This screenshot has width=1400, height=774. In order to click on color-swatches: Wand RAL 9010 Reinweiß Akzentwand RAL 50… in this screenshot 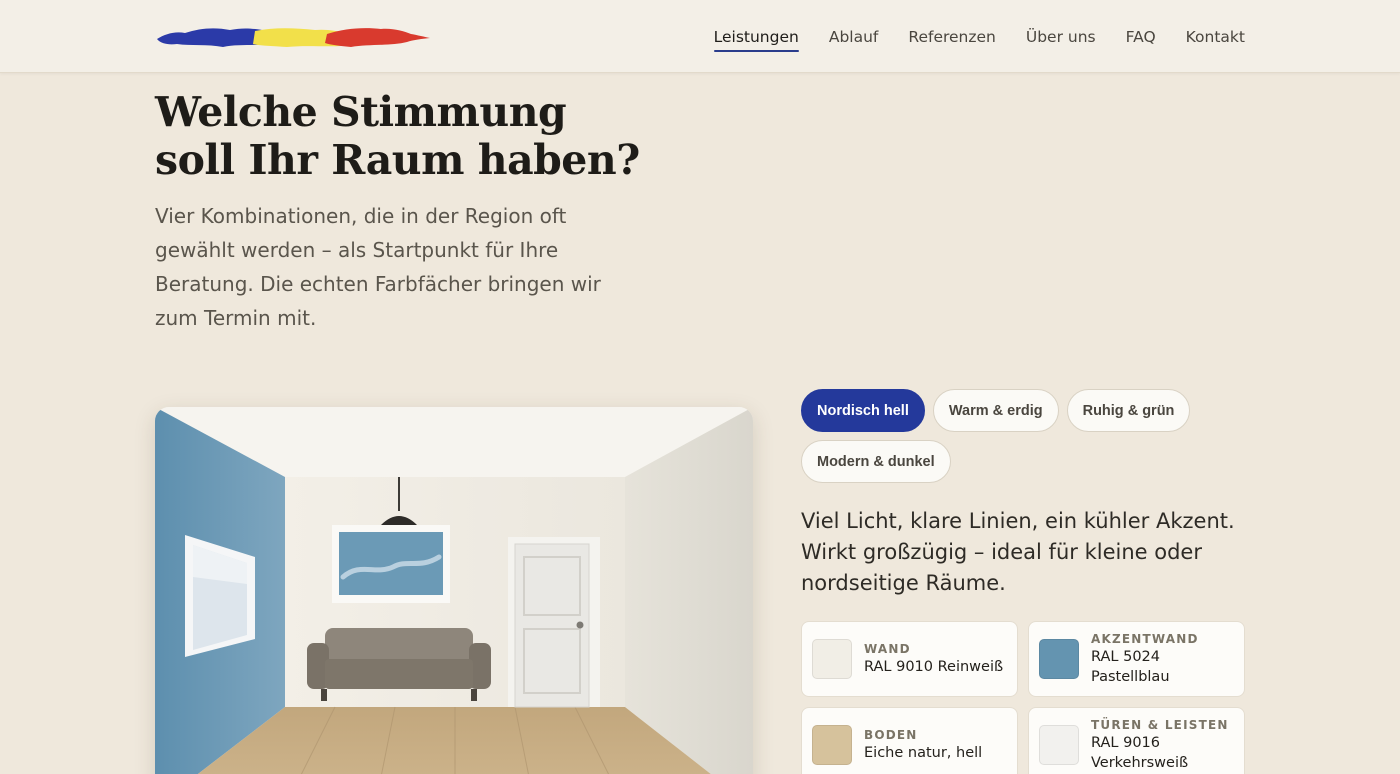, I will do `click(1023, 697)`.